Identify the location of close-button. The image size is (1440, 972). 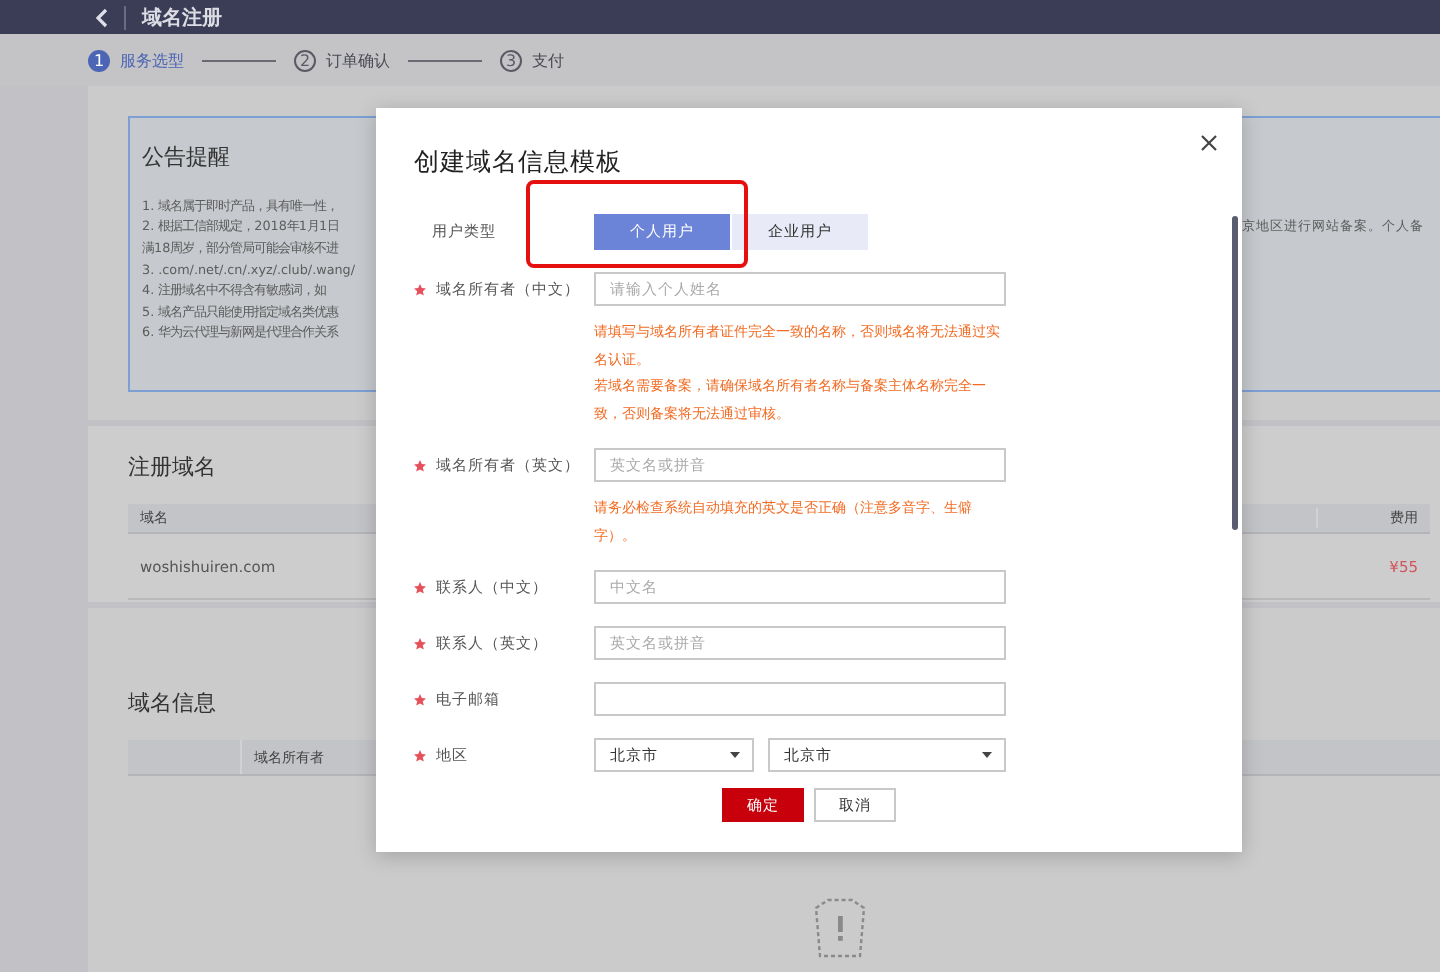
(1209, 143).